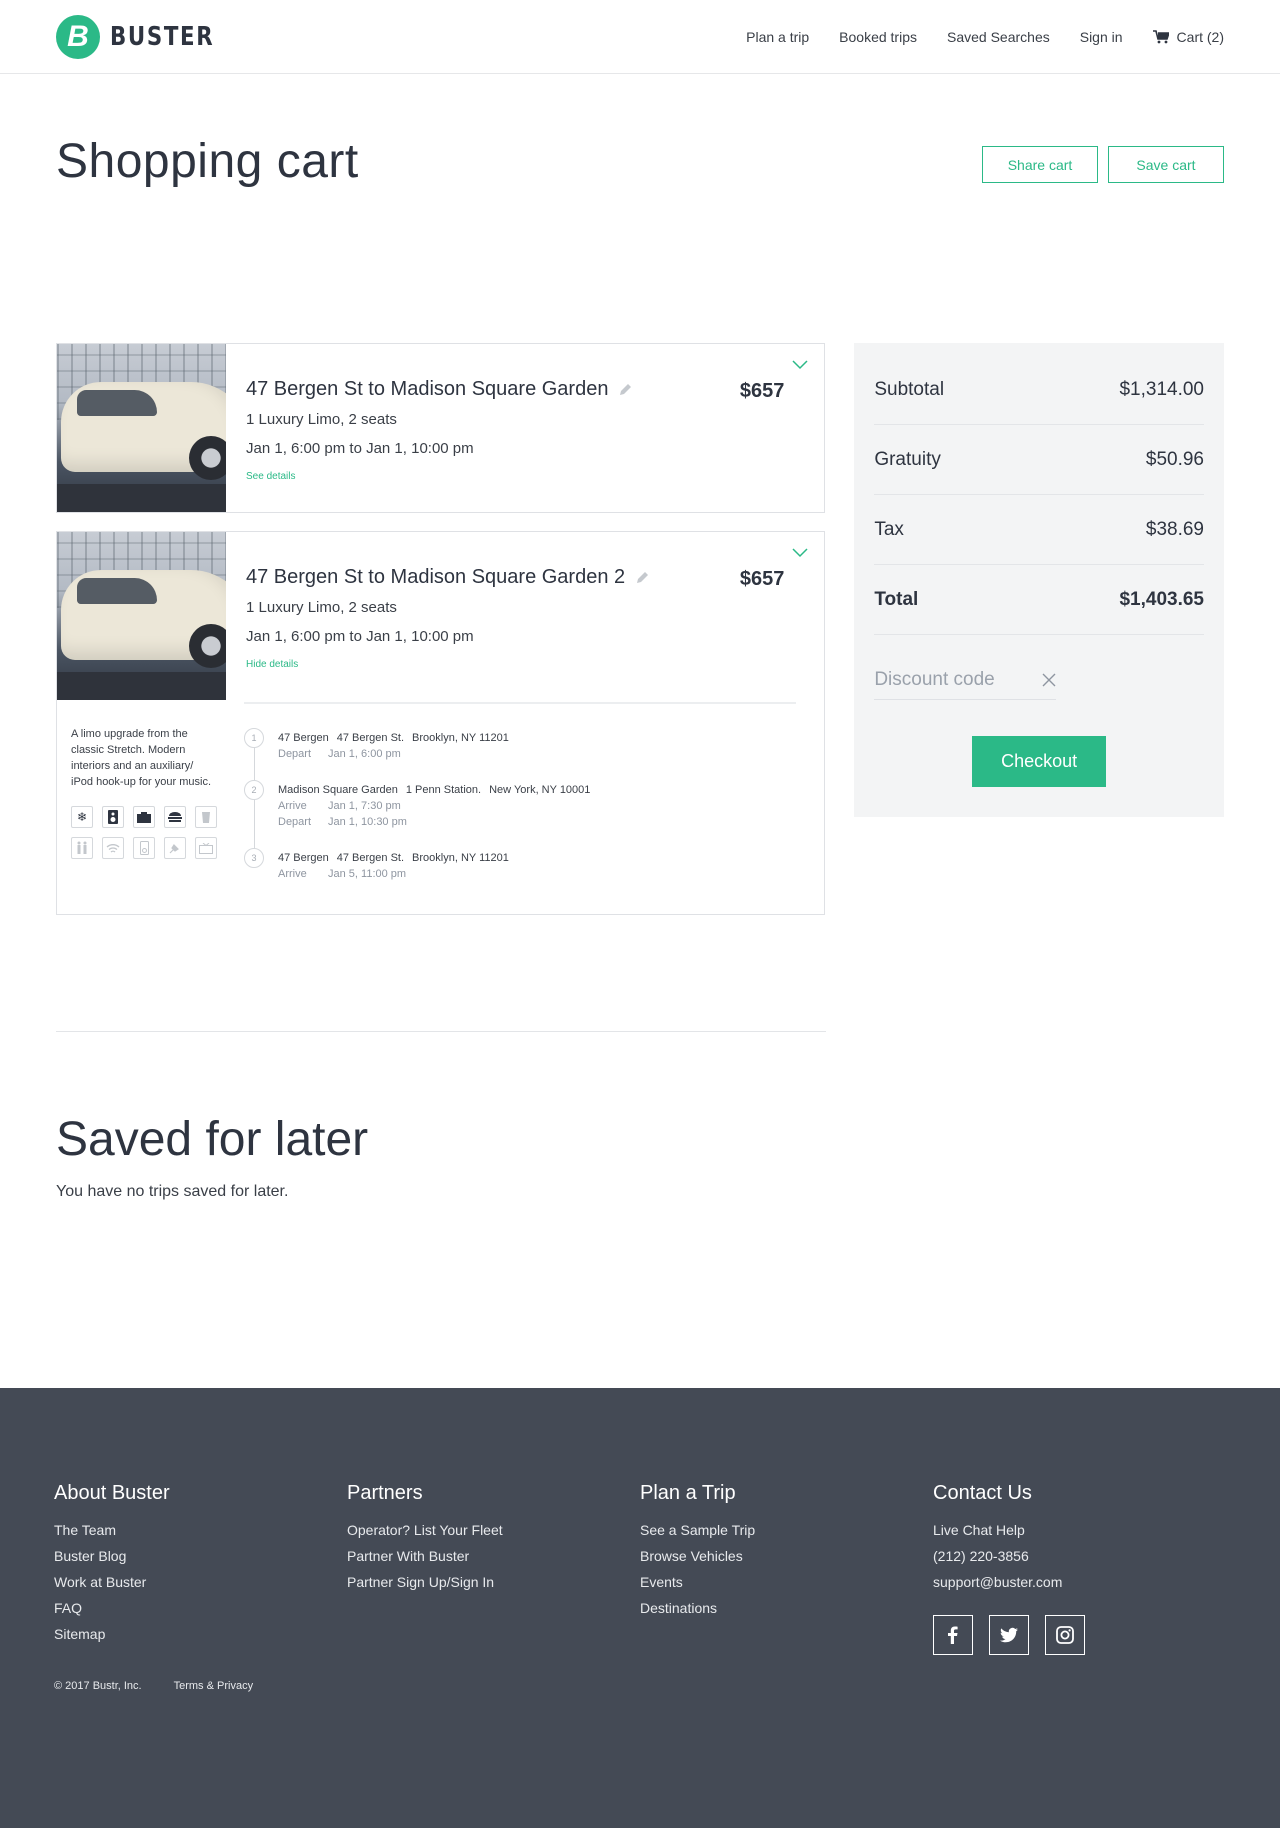  What do you see at coordinates (1101, 37) in the screenshot?
I see `nav-sign-in: Sign in` at bounding box center [1101, 37].